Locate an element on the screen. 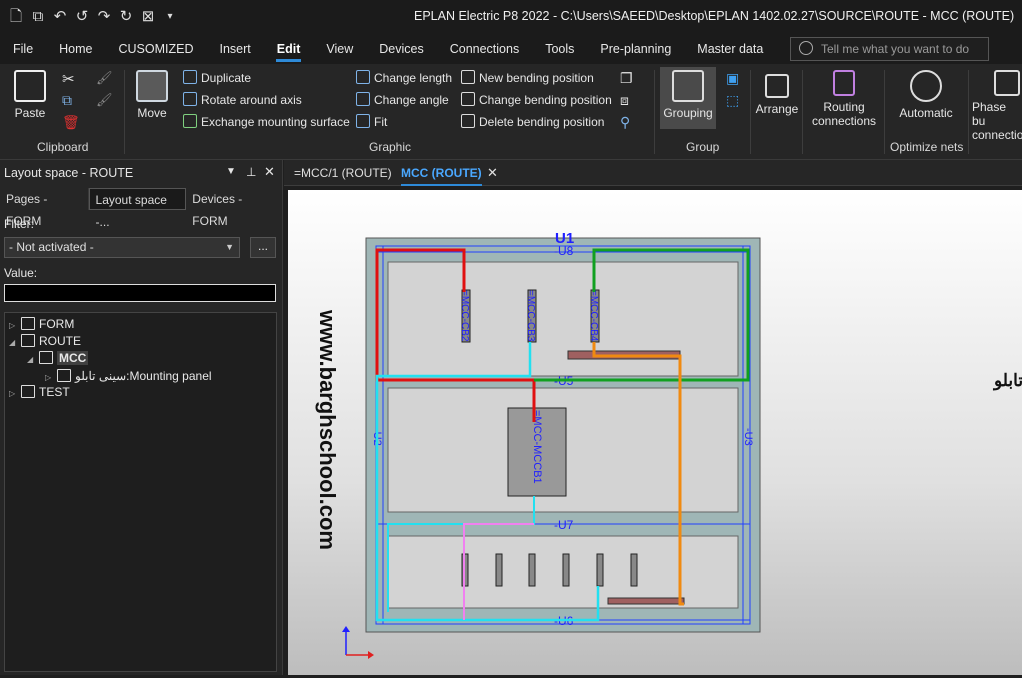 The height and width of the screenshot is (678, 1022). fit-button: Fit is located at coordinates (371, 121).